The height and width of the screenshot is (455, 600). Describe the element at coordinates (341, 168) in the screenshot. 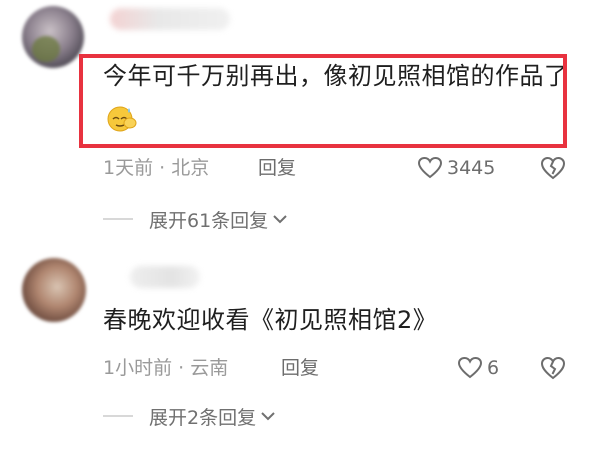

I see `comment-meta: 1天前 · 北京 回复 3445` at that location.